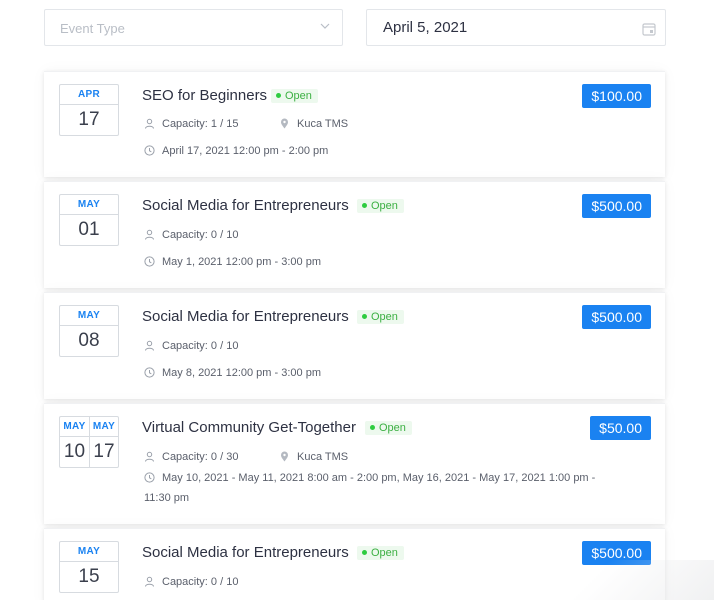 This screenshot has width=714, height=600. I want to click on event-end-date: MAY 17, so click(103, 442).